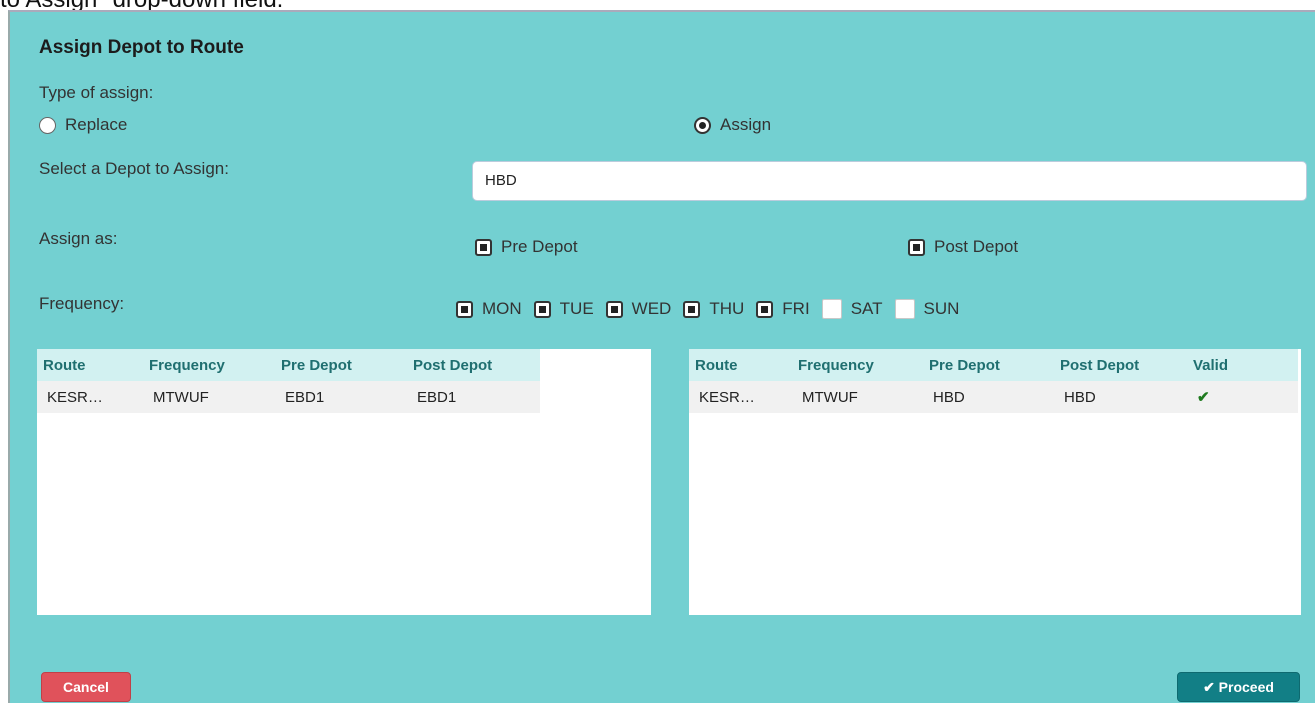  What do you see at coordinates (502, 308) in the screenshot?
I see `day-label: MON` at bounding box center [502, 308].